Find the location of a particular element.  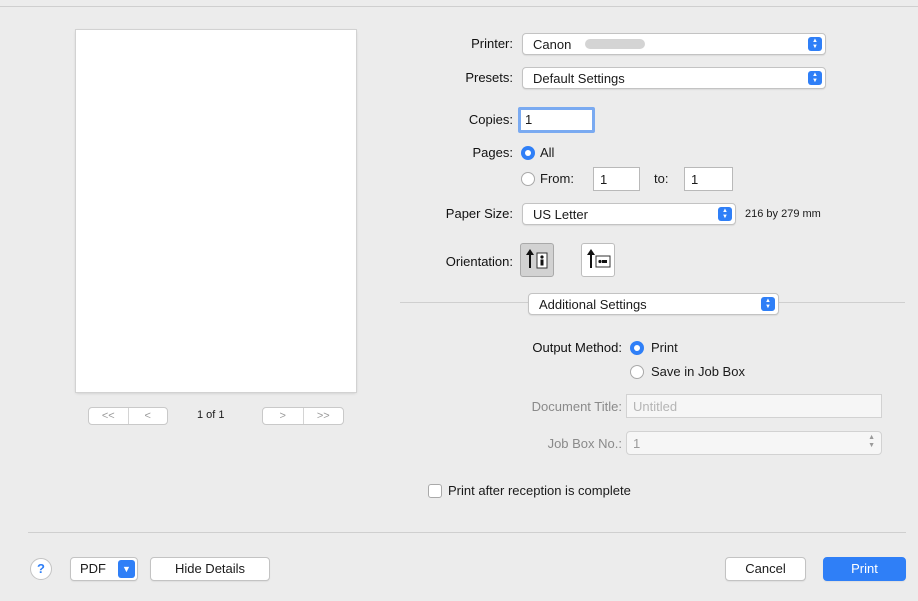

help-button: ? is located at coordinates (41, 569).